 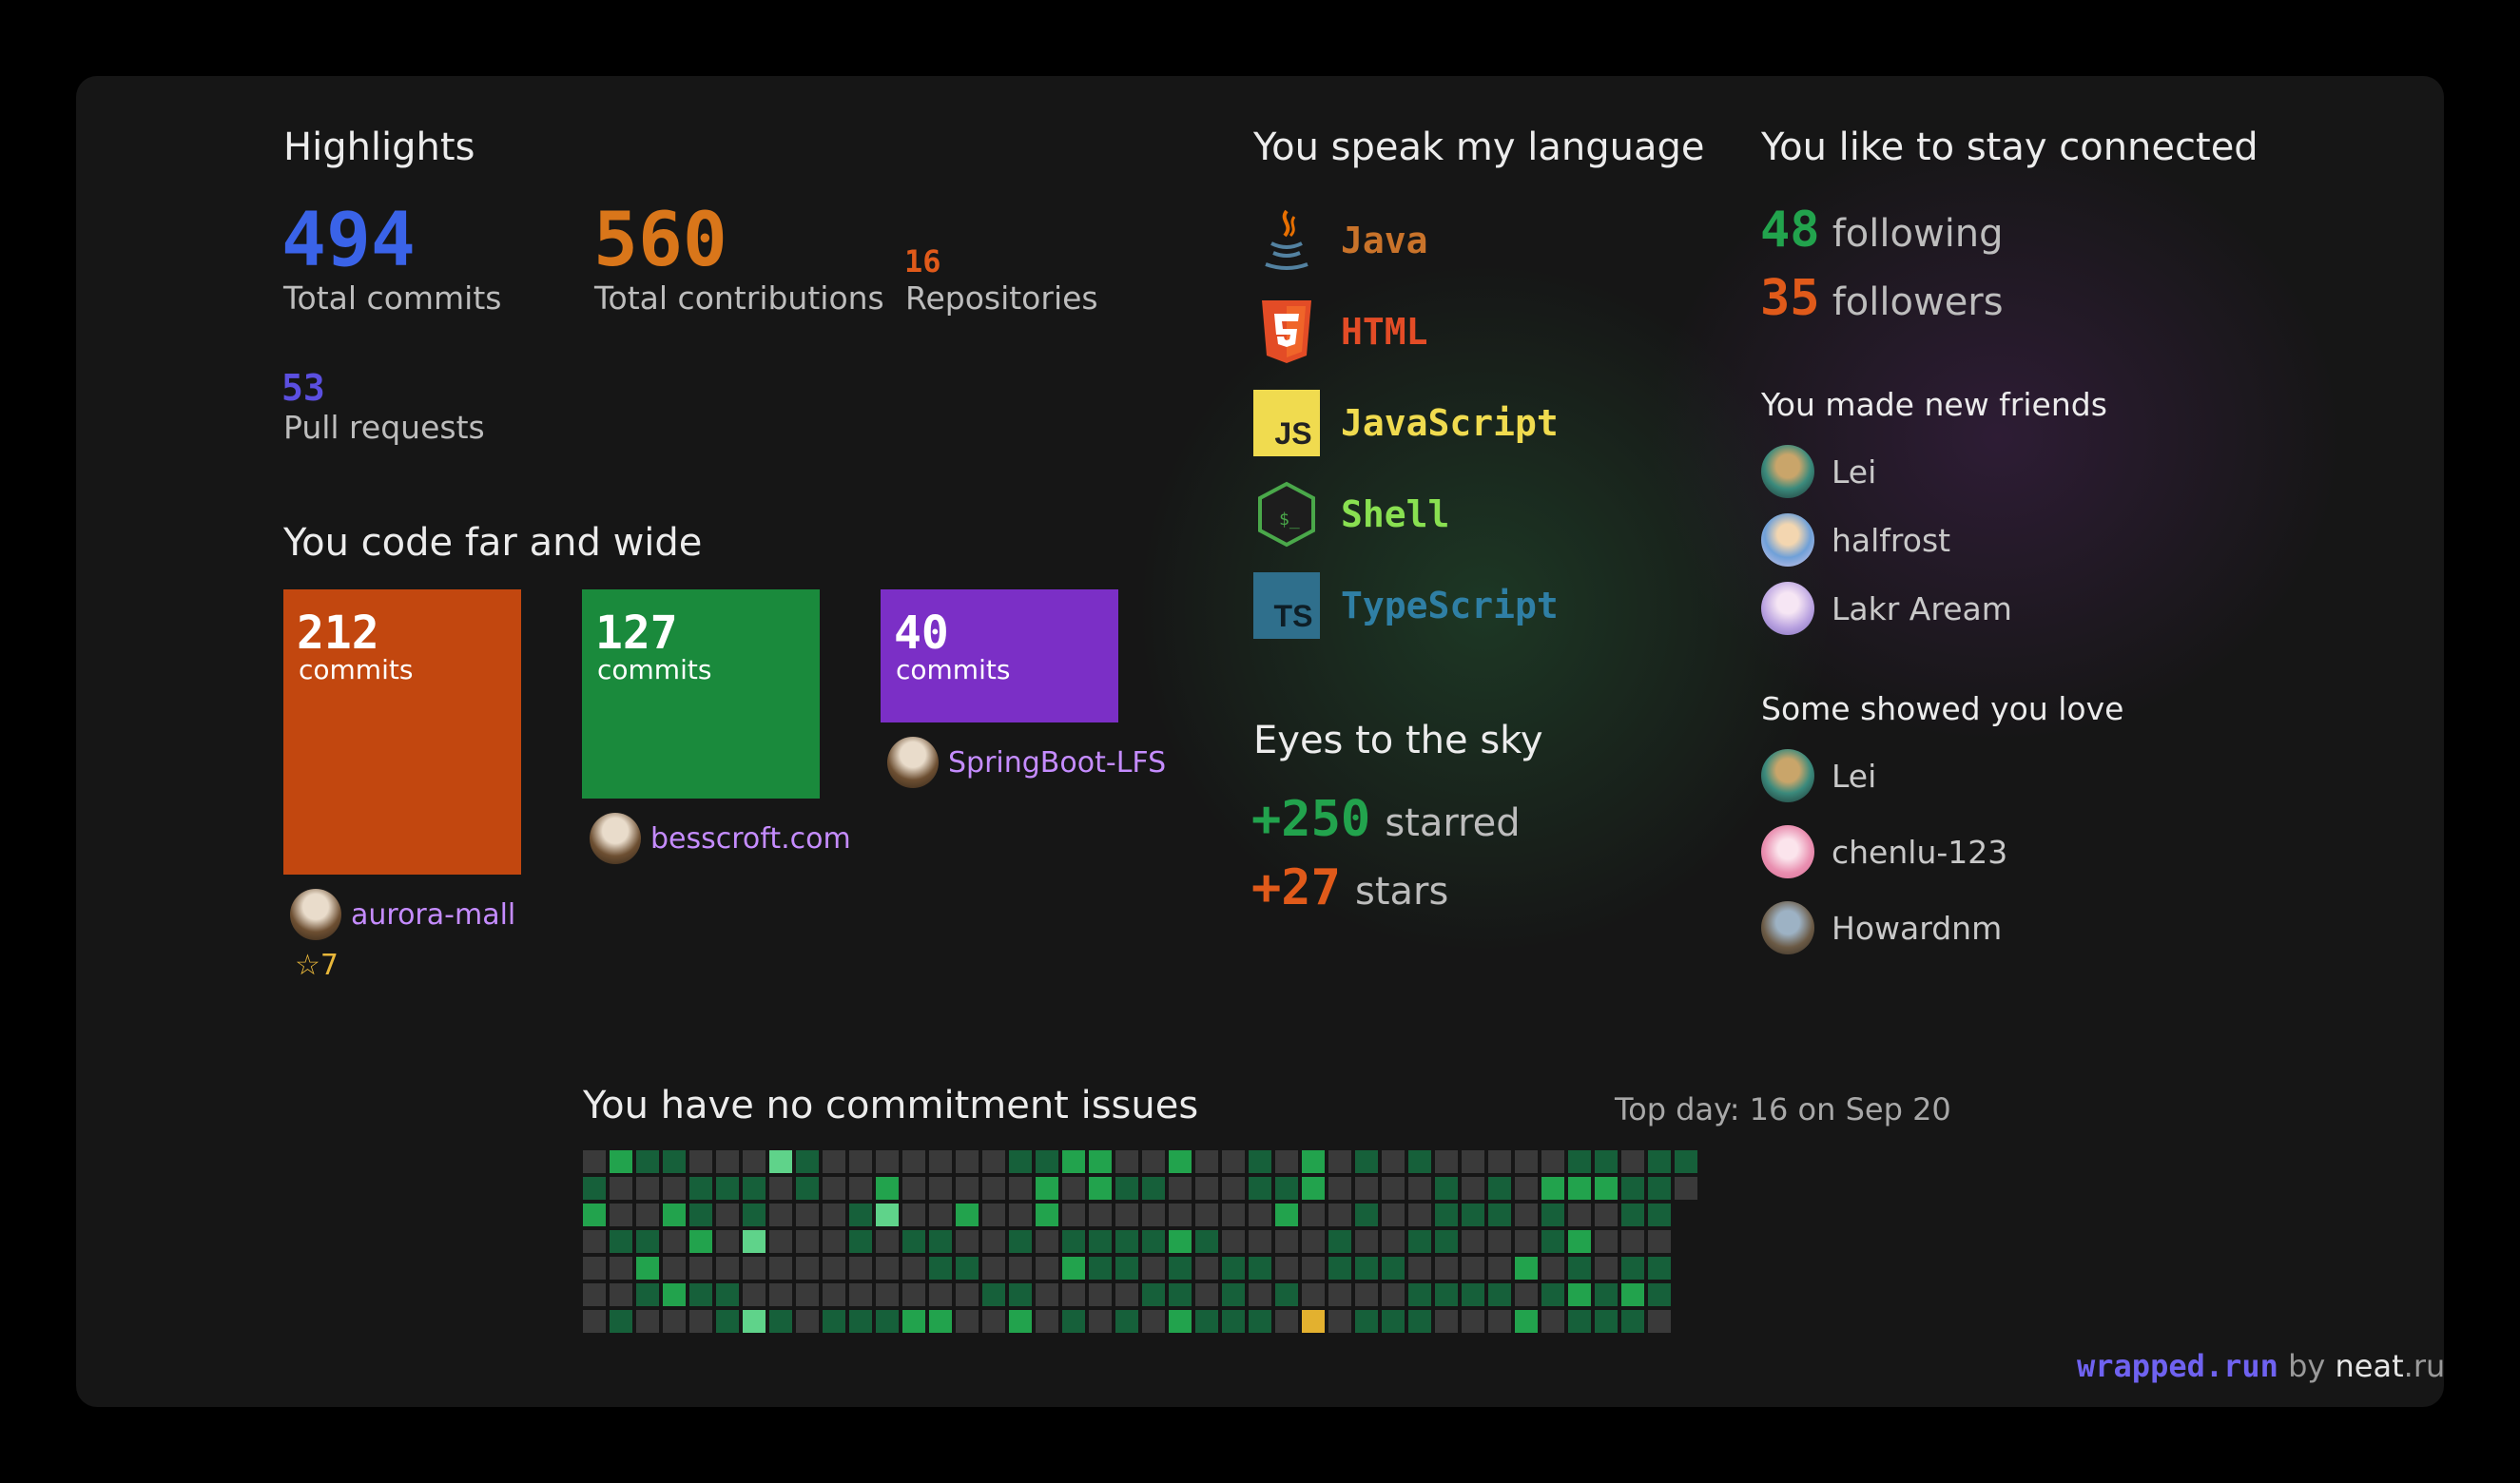 What do you see at coordinates (1787, 471) in the screenshot?
I see `octocat-avatar` at bounding box center [1787, 471].